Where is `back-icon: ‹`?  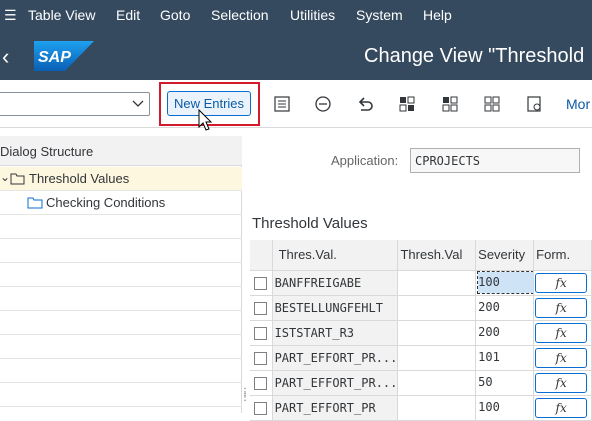 back-icon: ‹ is located at coordinates (5, 57).